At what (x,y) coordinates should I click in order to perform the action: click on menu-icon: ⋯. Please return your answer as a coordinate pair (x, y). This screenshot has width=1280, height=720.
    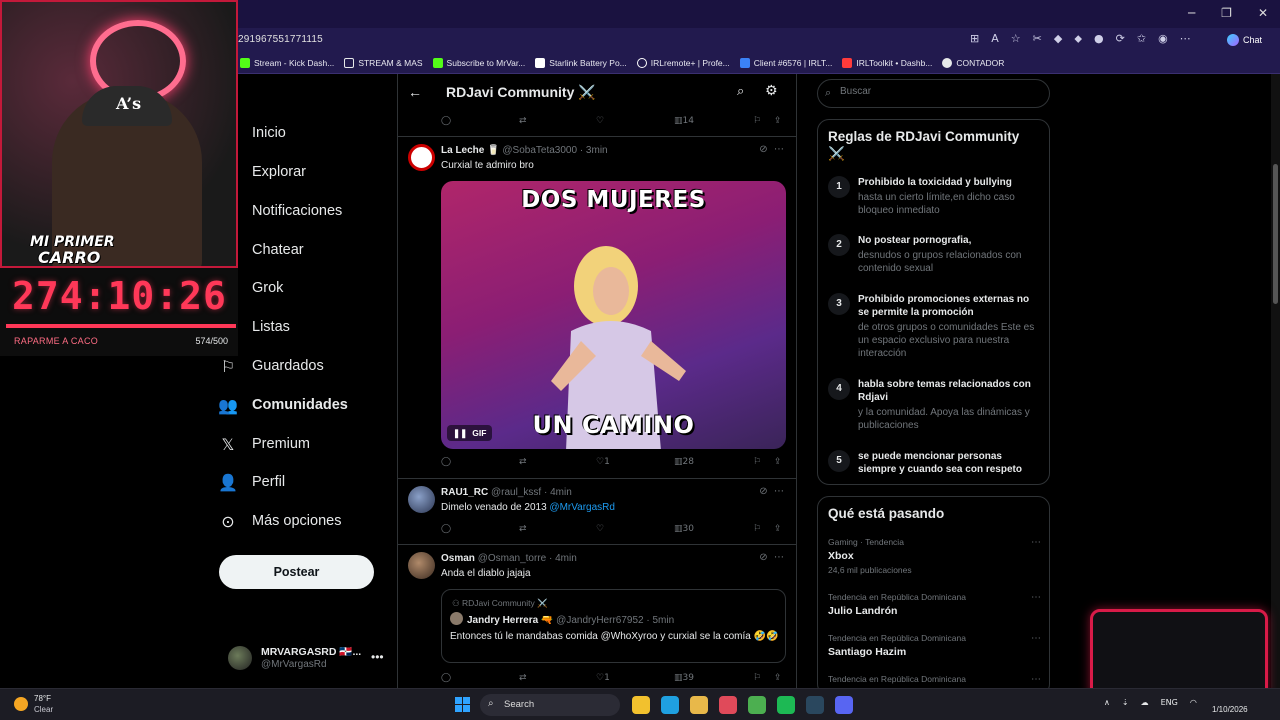
    Looking at the image, I should click on (1185, 39).